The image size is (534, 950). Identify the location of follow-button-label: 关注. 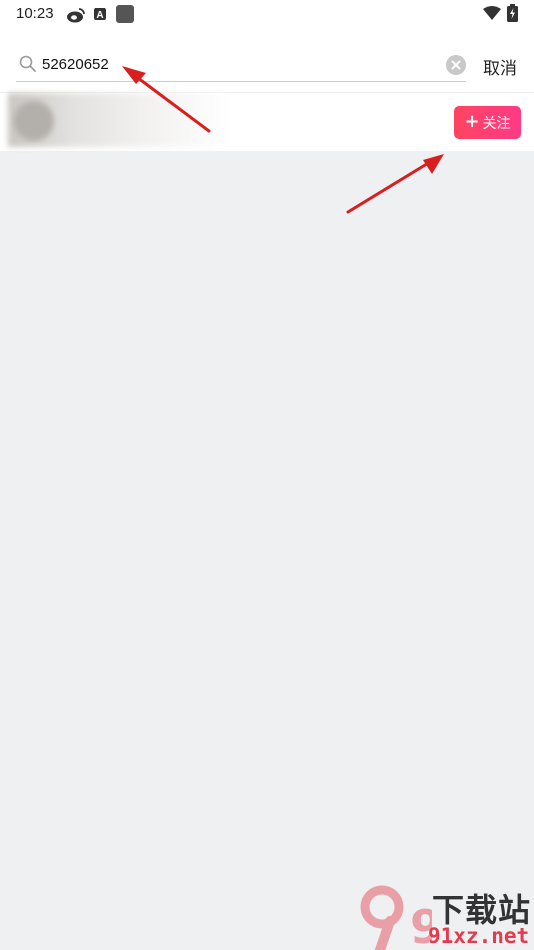
(496, 123).